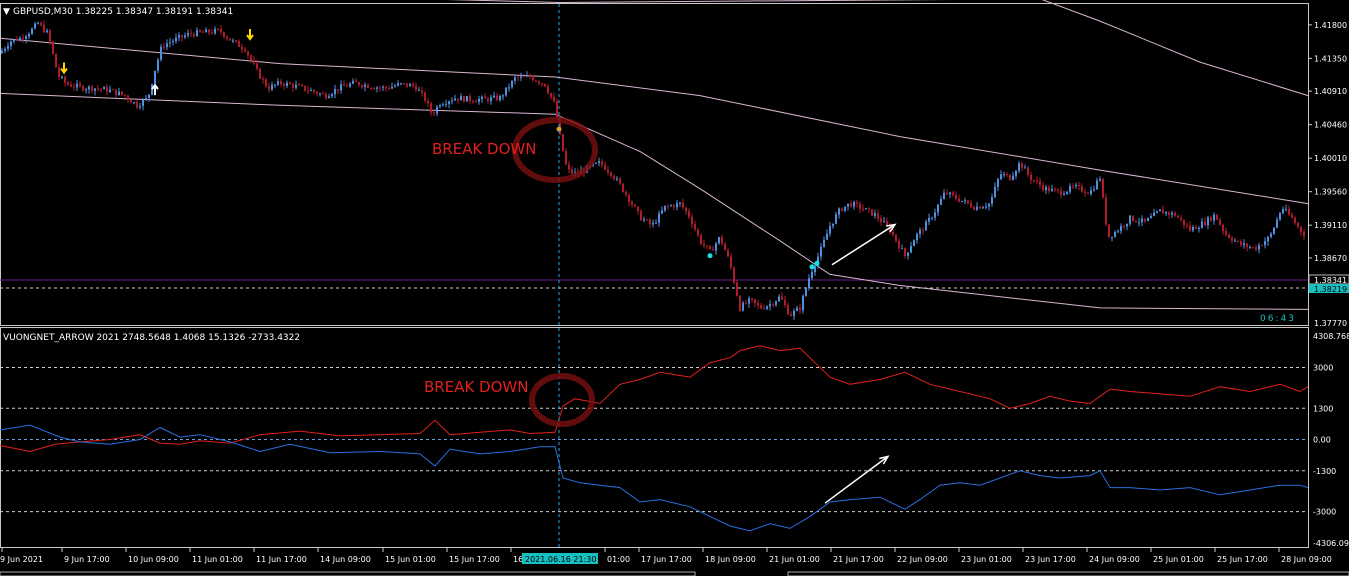 This screenshot has height=576, width=1349. What do you see at coordinates (153, 559) in the screenshot?
I see `x-tick-label: 10 Jun 09:00` at bounding box center [153, 559].